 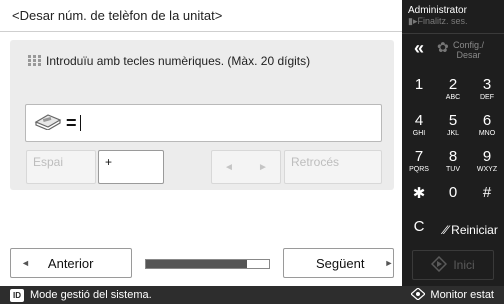 I want to click on key-7: 7 PQRS, so click(x=419, y=160).